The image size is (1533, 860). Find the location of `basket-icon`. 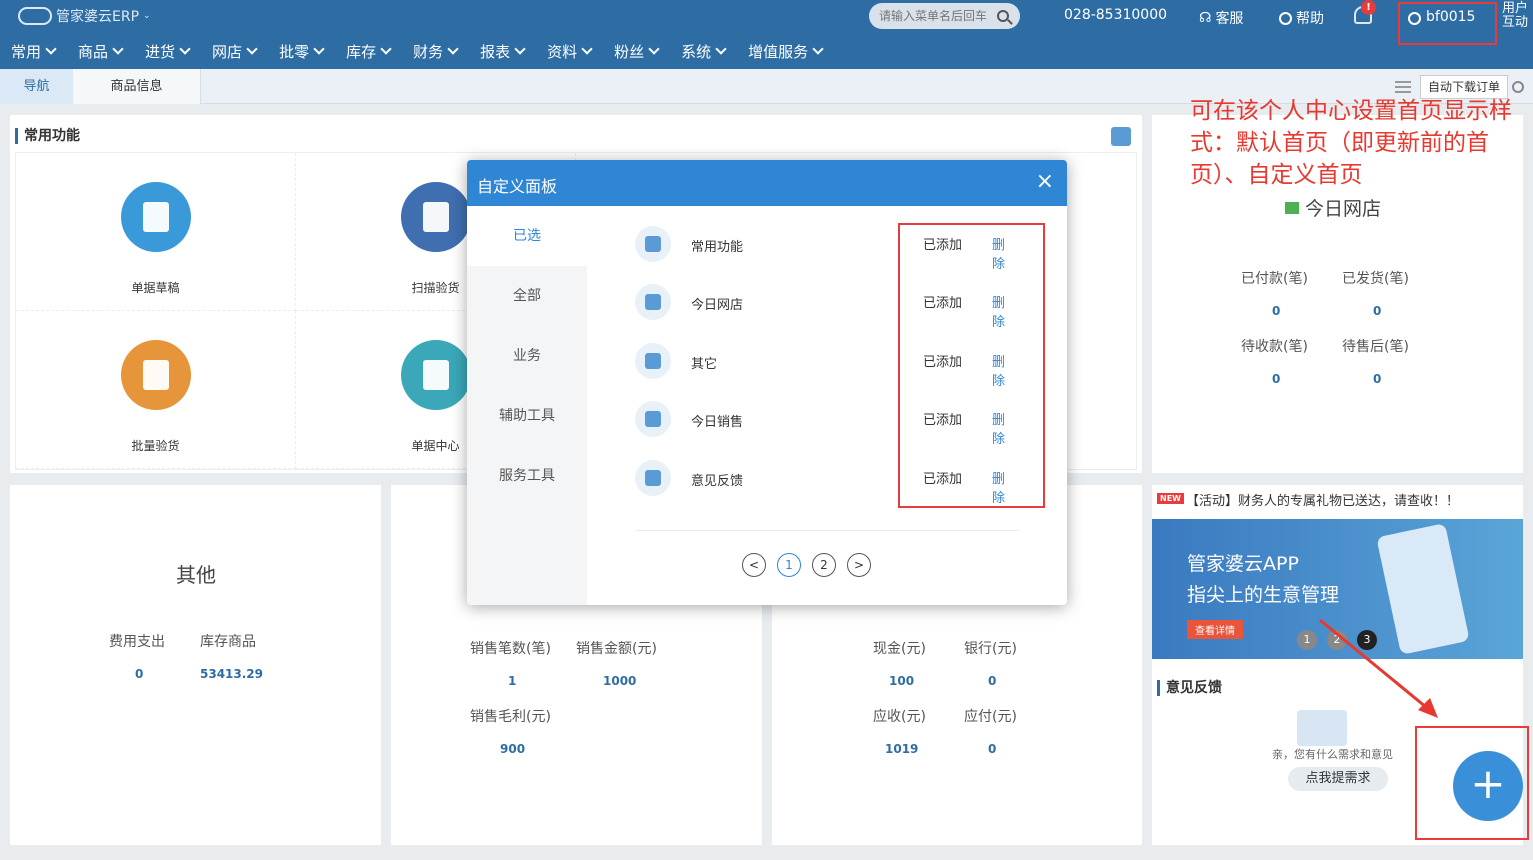

basket-icon is located at coordinates (435, 375).